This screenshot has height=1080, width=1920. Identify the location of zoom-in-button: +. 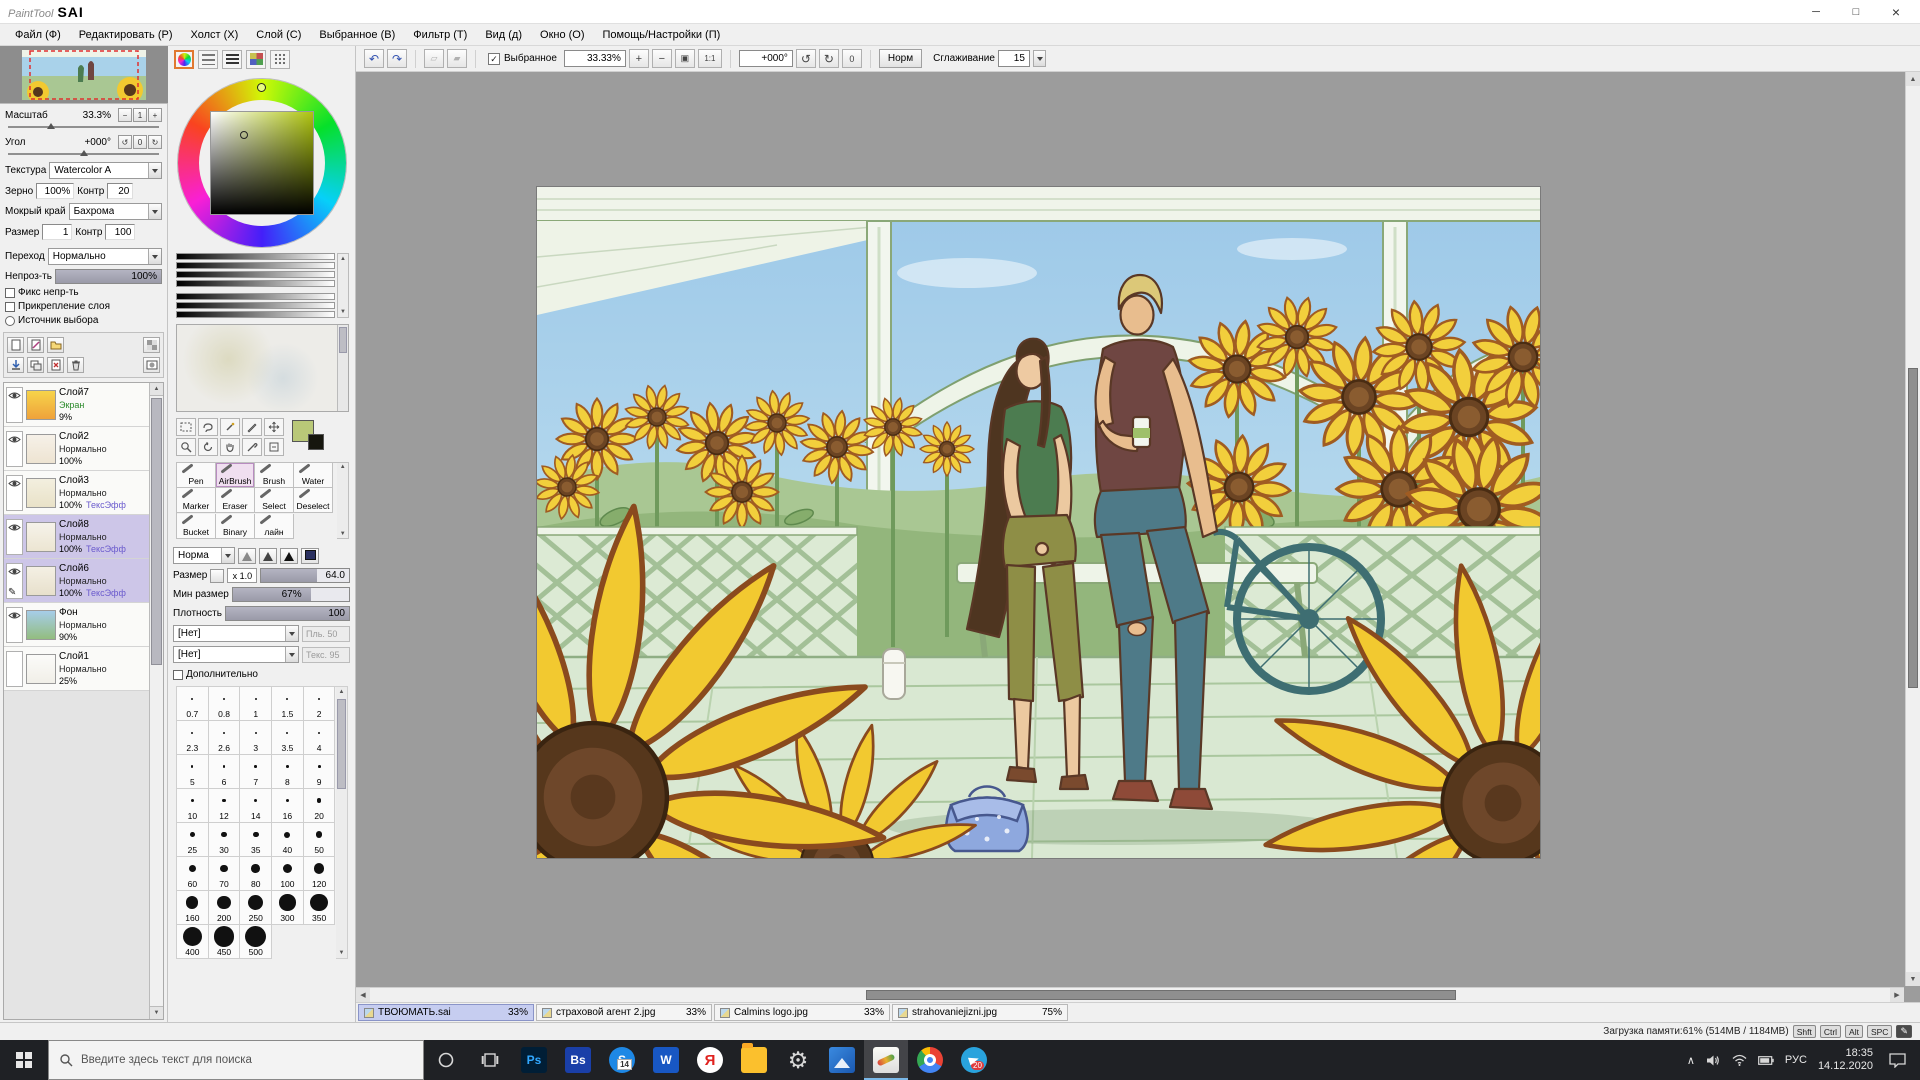
(638, 58).